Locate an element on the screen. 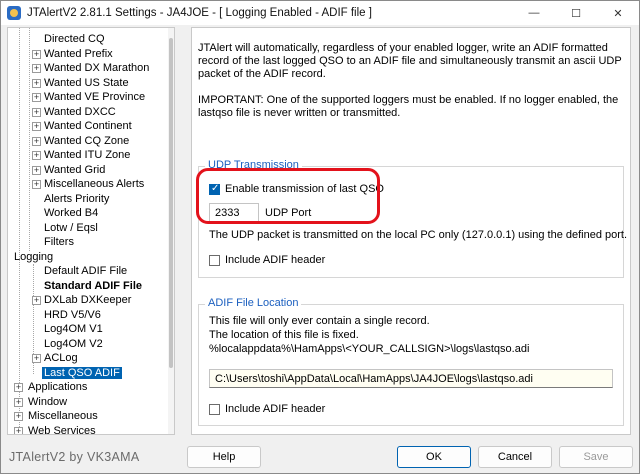 This screenshot has width=640, height=474. adif-include-header-label: Include ADIF header is located at coordinates (275, 409).